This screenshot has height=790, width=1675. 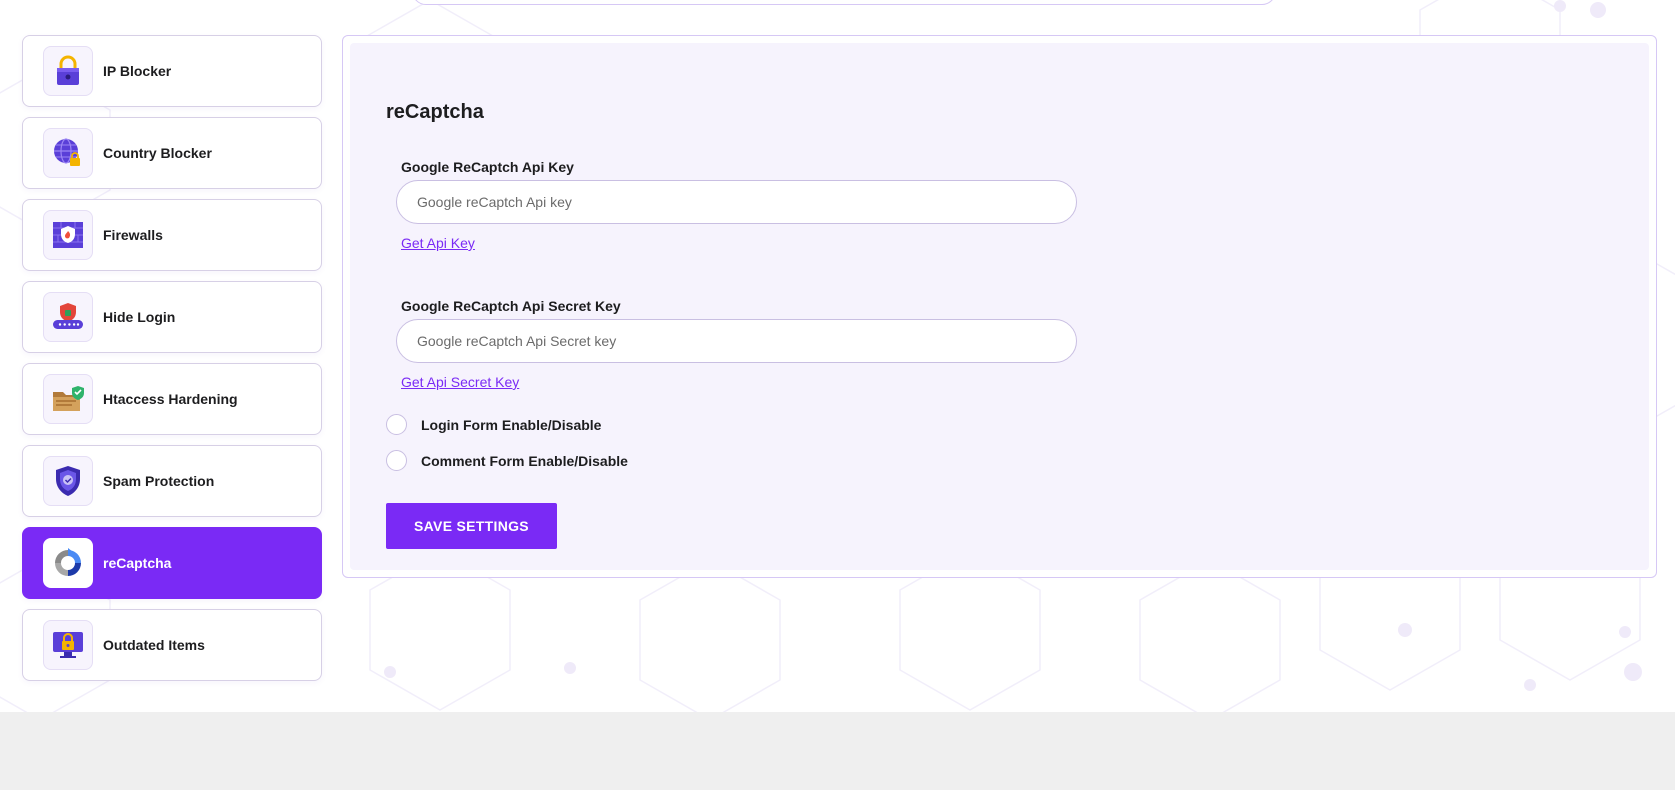 I want to click on get-api-secret-key-link: Get Api Secret Key, so click(x=460, y=382).